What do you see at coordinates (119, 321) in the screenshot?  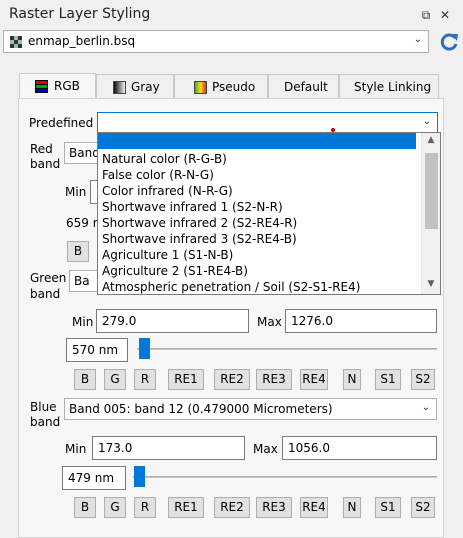 I see `green-min-value: 279.0` at bounding box center [119, 321].